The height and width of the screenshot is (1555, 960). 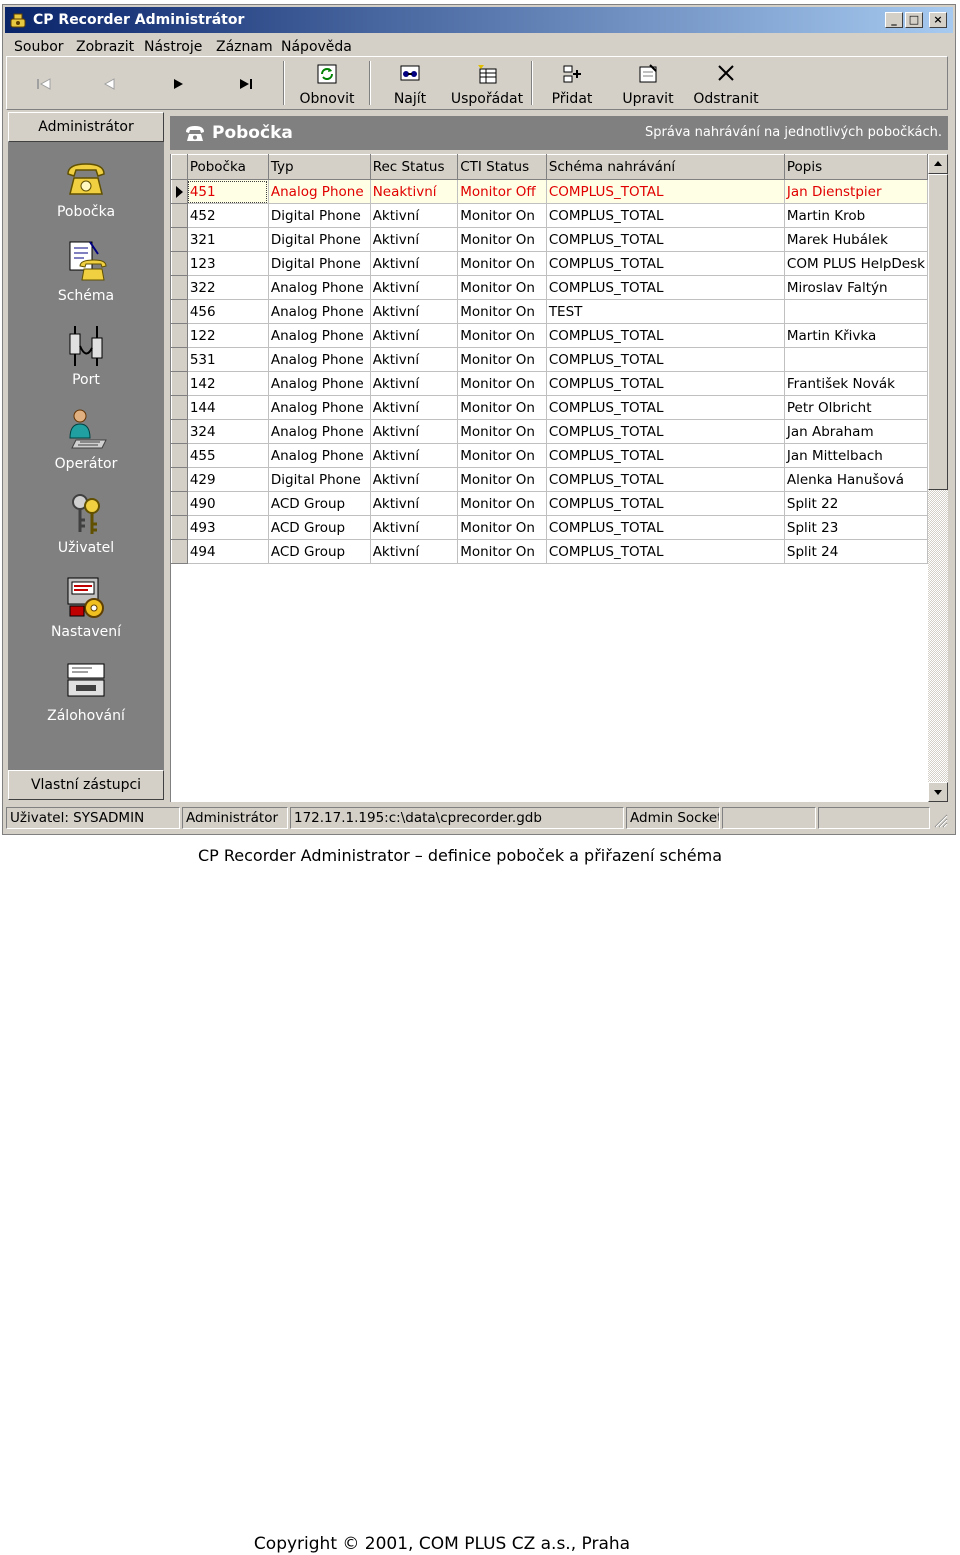 What do you see at coordinates (86, 700) in the screenshot?
I see `sidebar-item-zalohovani: Zálohování` at bounding box center [86, 700].